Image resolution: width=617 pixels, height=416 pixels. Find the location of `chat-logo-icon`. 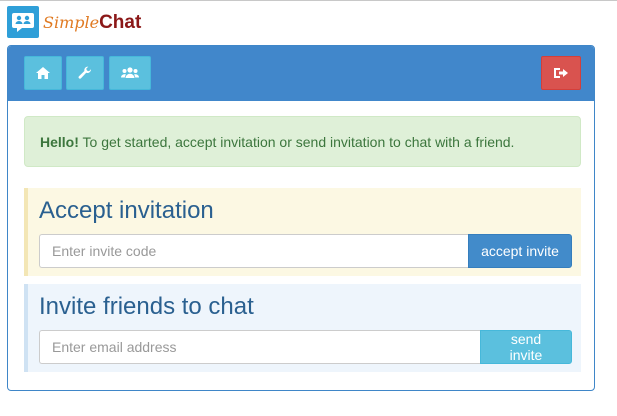

chat-logo-icon is located at coordinates (23, 22).